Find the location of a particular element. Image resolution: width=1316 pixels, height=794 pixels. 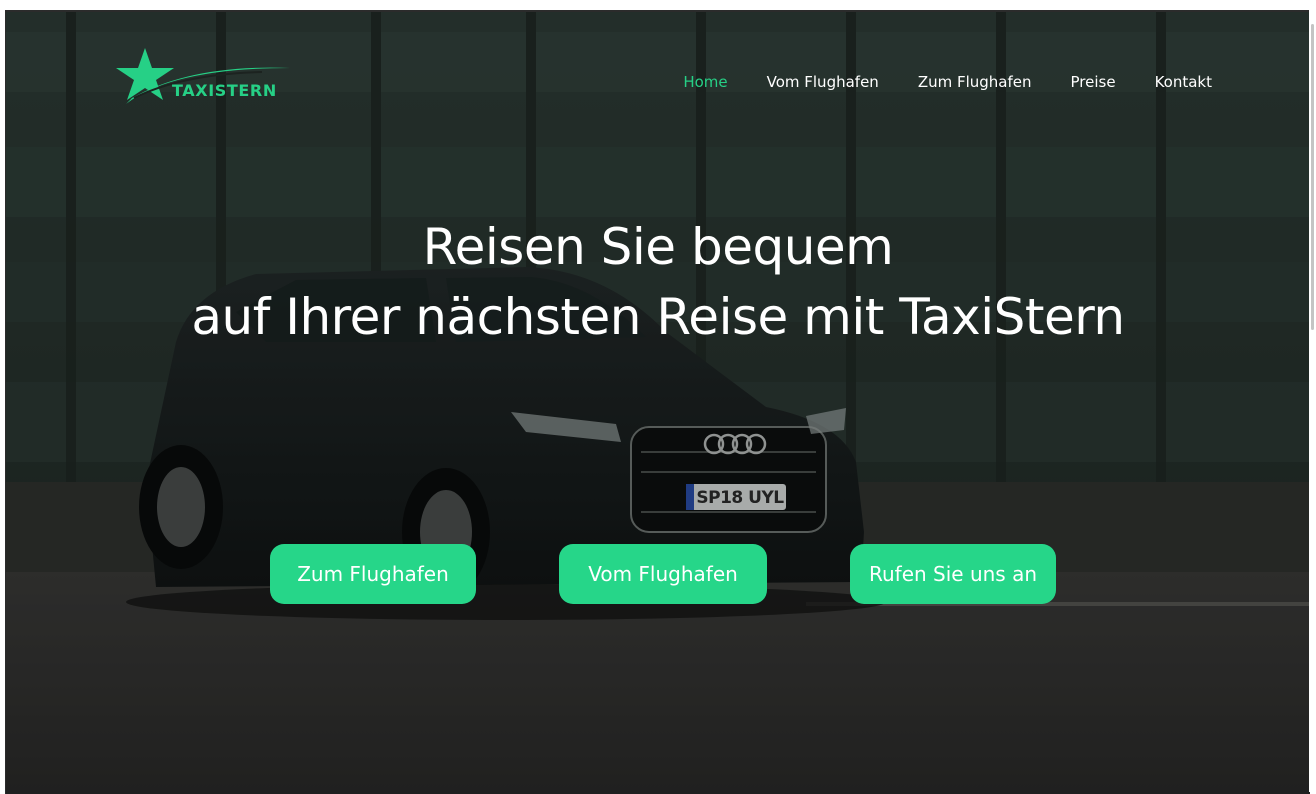

page-scrollbar is located at coordinates (1312, 401).